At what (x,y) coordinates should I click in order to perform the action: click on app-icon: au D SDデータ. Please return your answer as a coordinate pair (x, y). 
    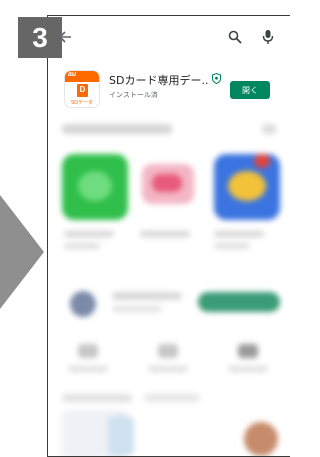
    Looking at the image, I should click on (82, 89).